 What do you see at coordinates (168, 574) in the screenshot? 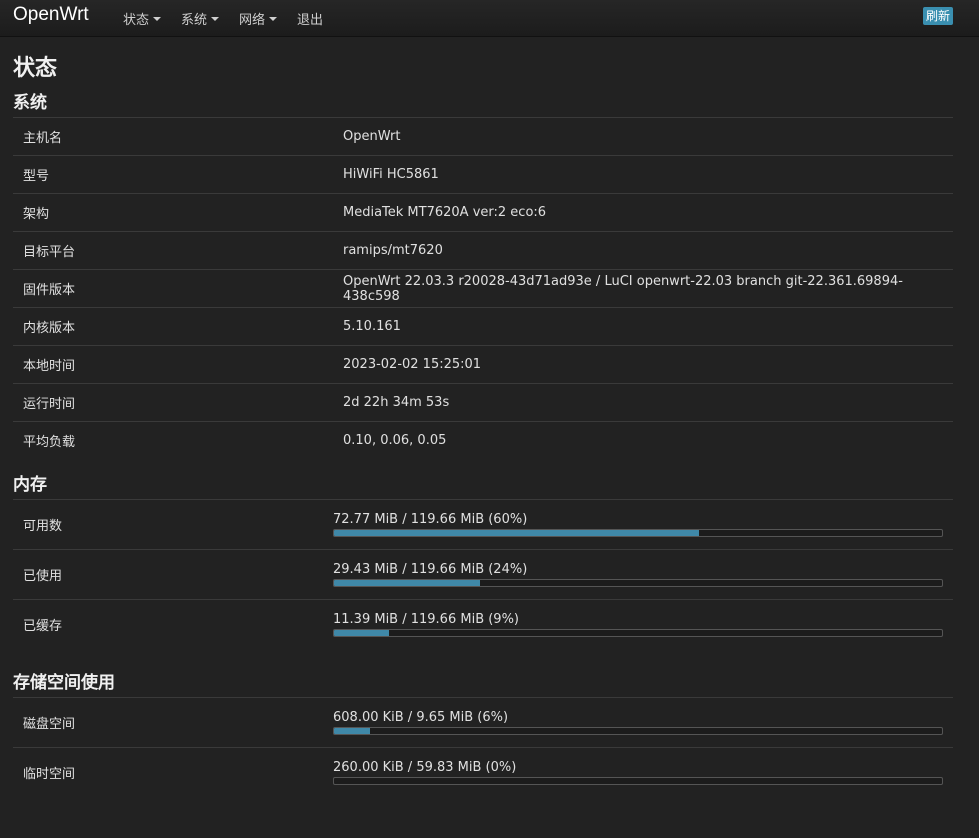
I see `row-label: 已使用` at bounding box center [168, 574].